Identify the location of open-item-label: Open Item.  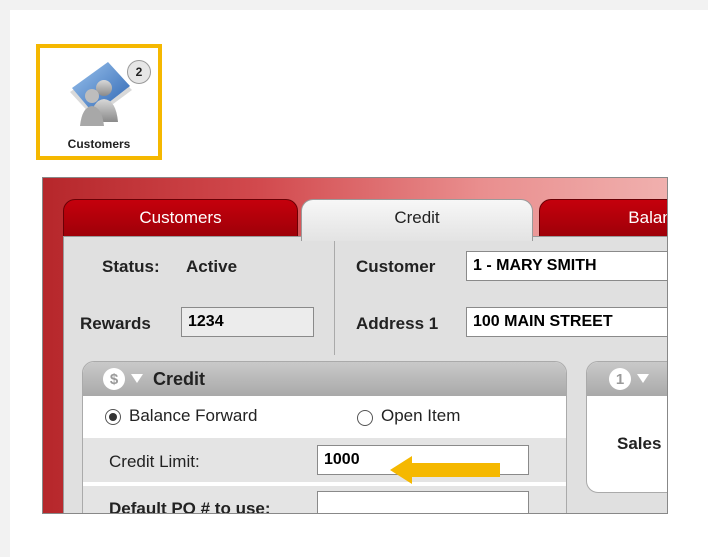
(421, 415).